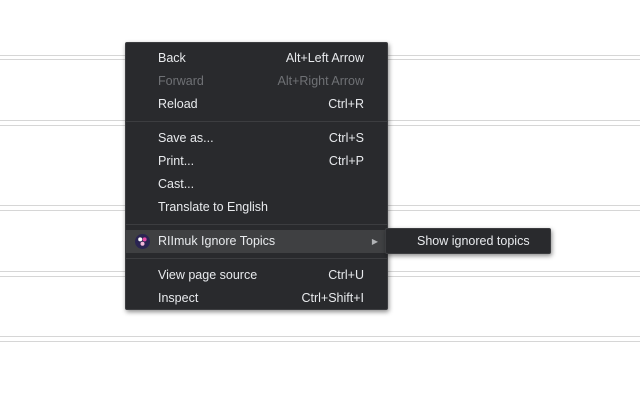 The height and width of the screenshot is (400, 640). Describe the element at coordinates (473, 241) in the screenshot. I see `submenu-item-label: Show ignored topics` at that location.